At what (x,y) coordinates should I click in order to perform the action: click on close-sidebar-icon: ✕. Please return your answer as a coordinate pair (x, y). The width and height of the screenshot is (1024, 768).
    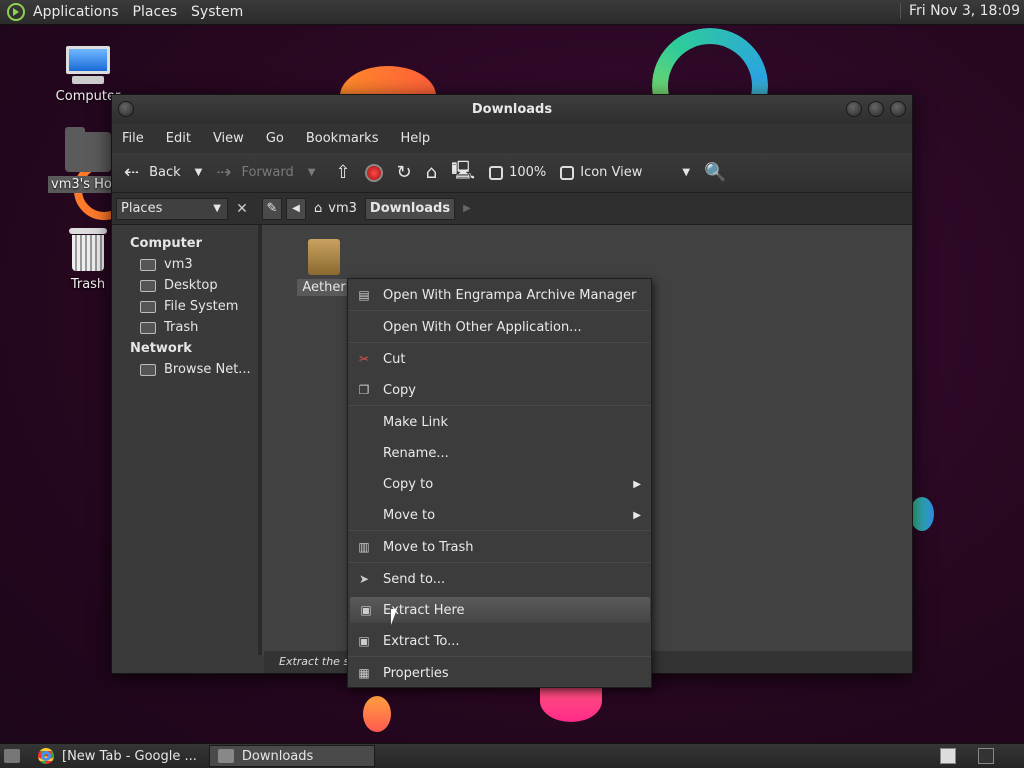
    Looking at the image, I should click on (242, 209).